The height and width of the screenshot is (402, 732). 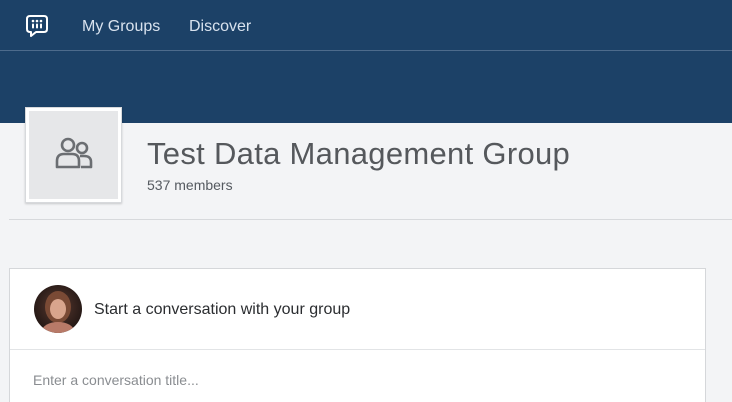 What do you see at coordinates (353, 380) in the screenshot?
I see `conversation-title-input` at bounding box center [353, 380].